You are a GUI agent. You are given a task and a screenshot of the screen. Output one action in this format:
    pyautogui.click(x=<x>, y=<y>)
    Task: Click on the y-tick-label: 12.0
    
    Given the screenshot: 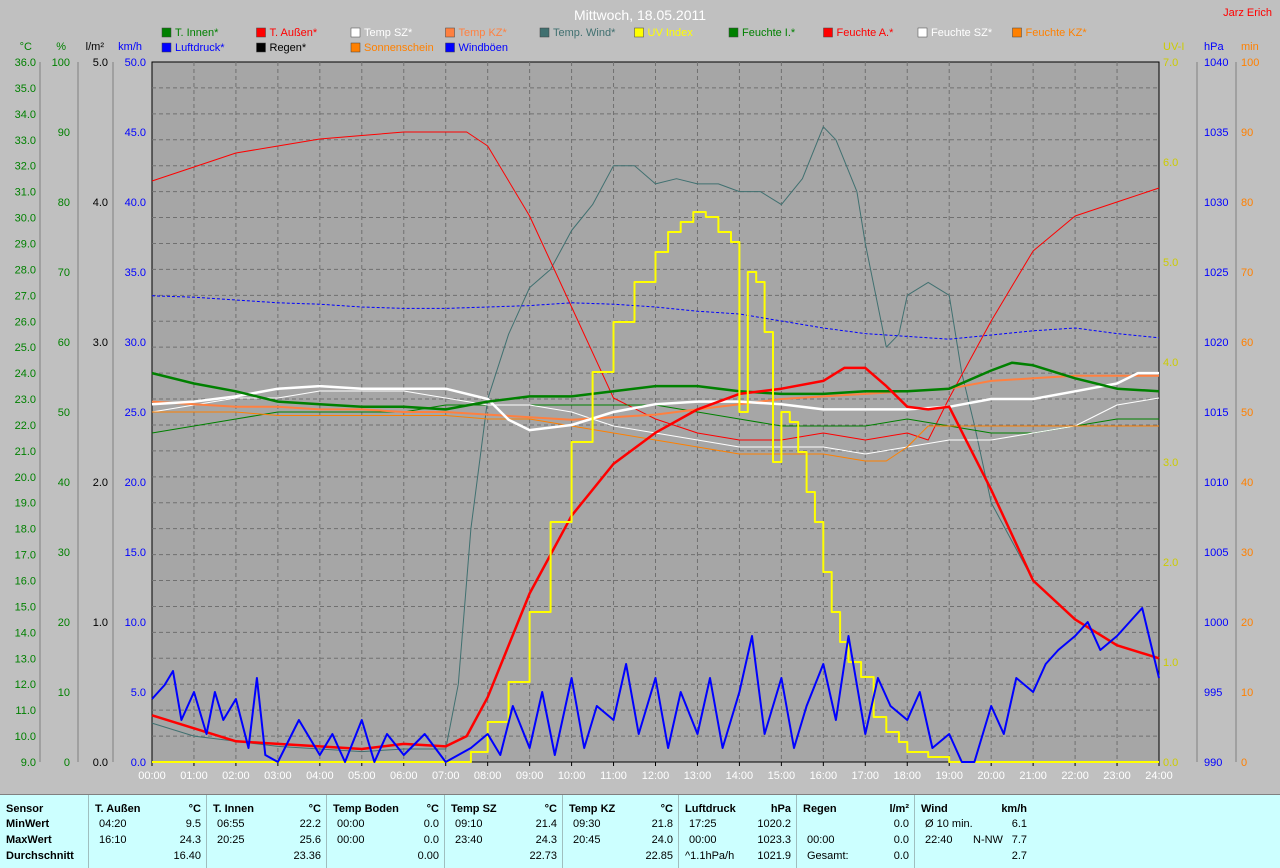 What is the action you would take?
    pyautogui.click(x=25, y=685)
    